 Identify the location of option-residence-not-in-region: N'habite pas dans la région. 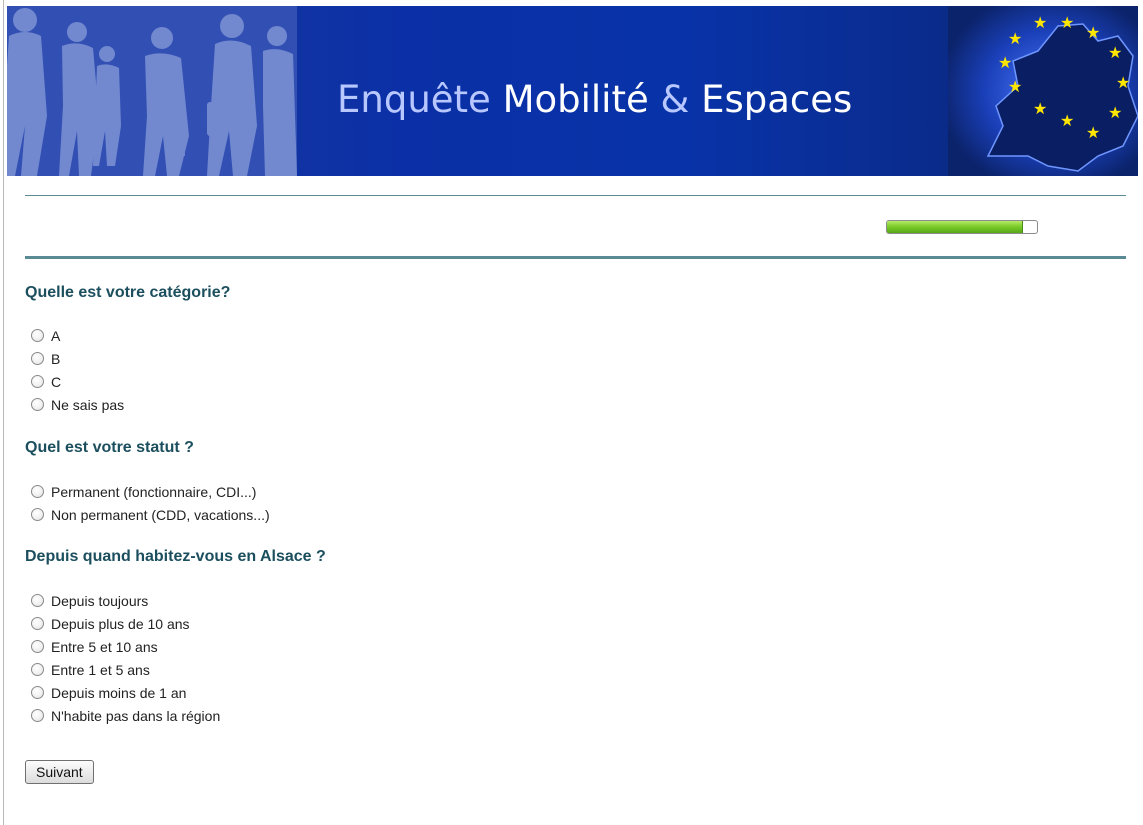
(125, 715).